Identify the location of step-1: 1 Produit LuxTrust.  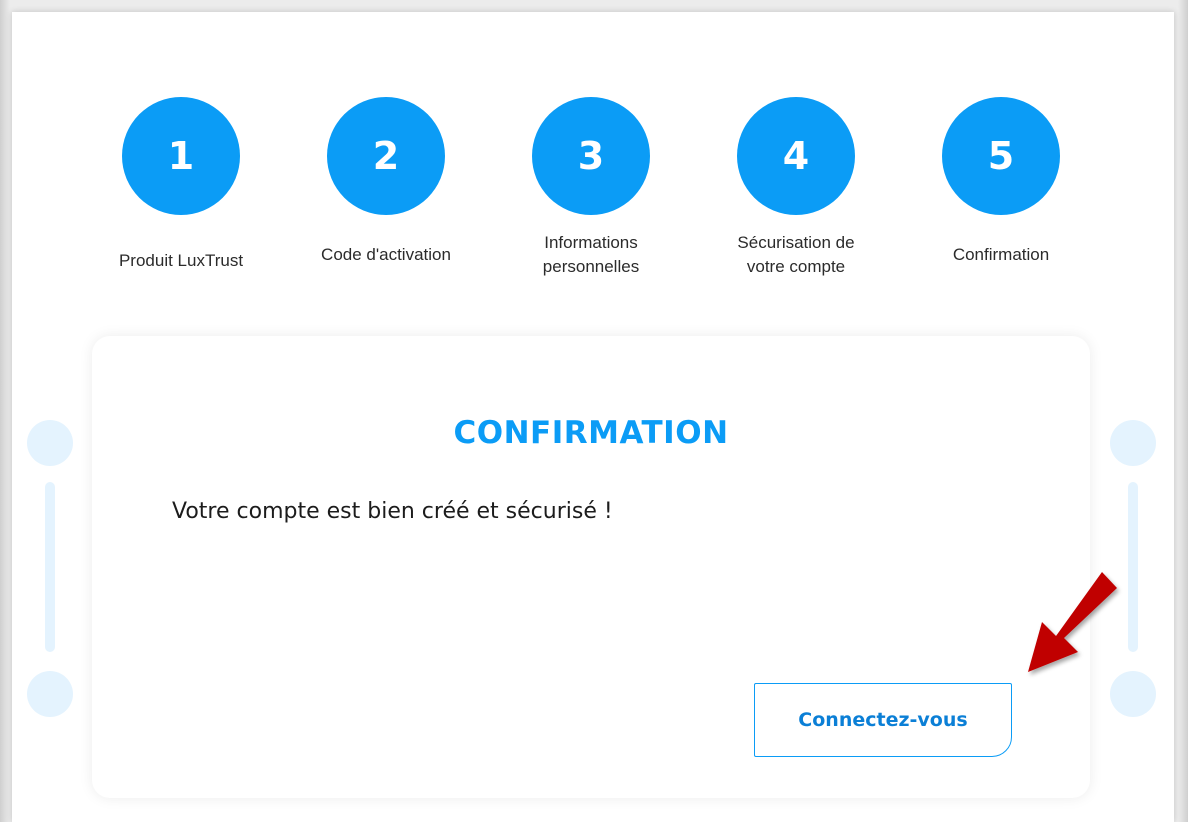
(181, 183).